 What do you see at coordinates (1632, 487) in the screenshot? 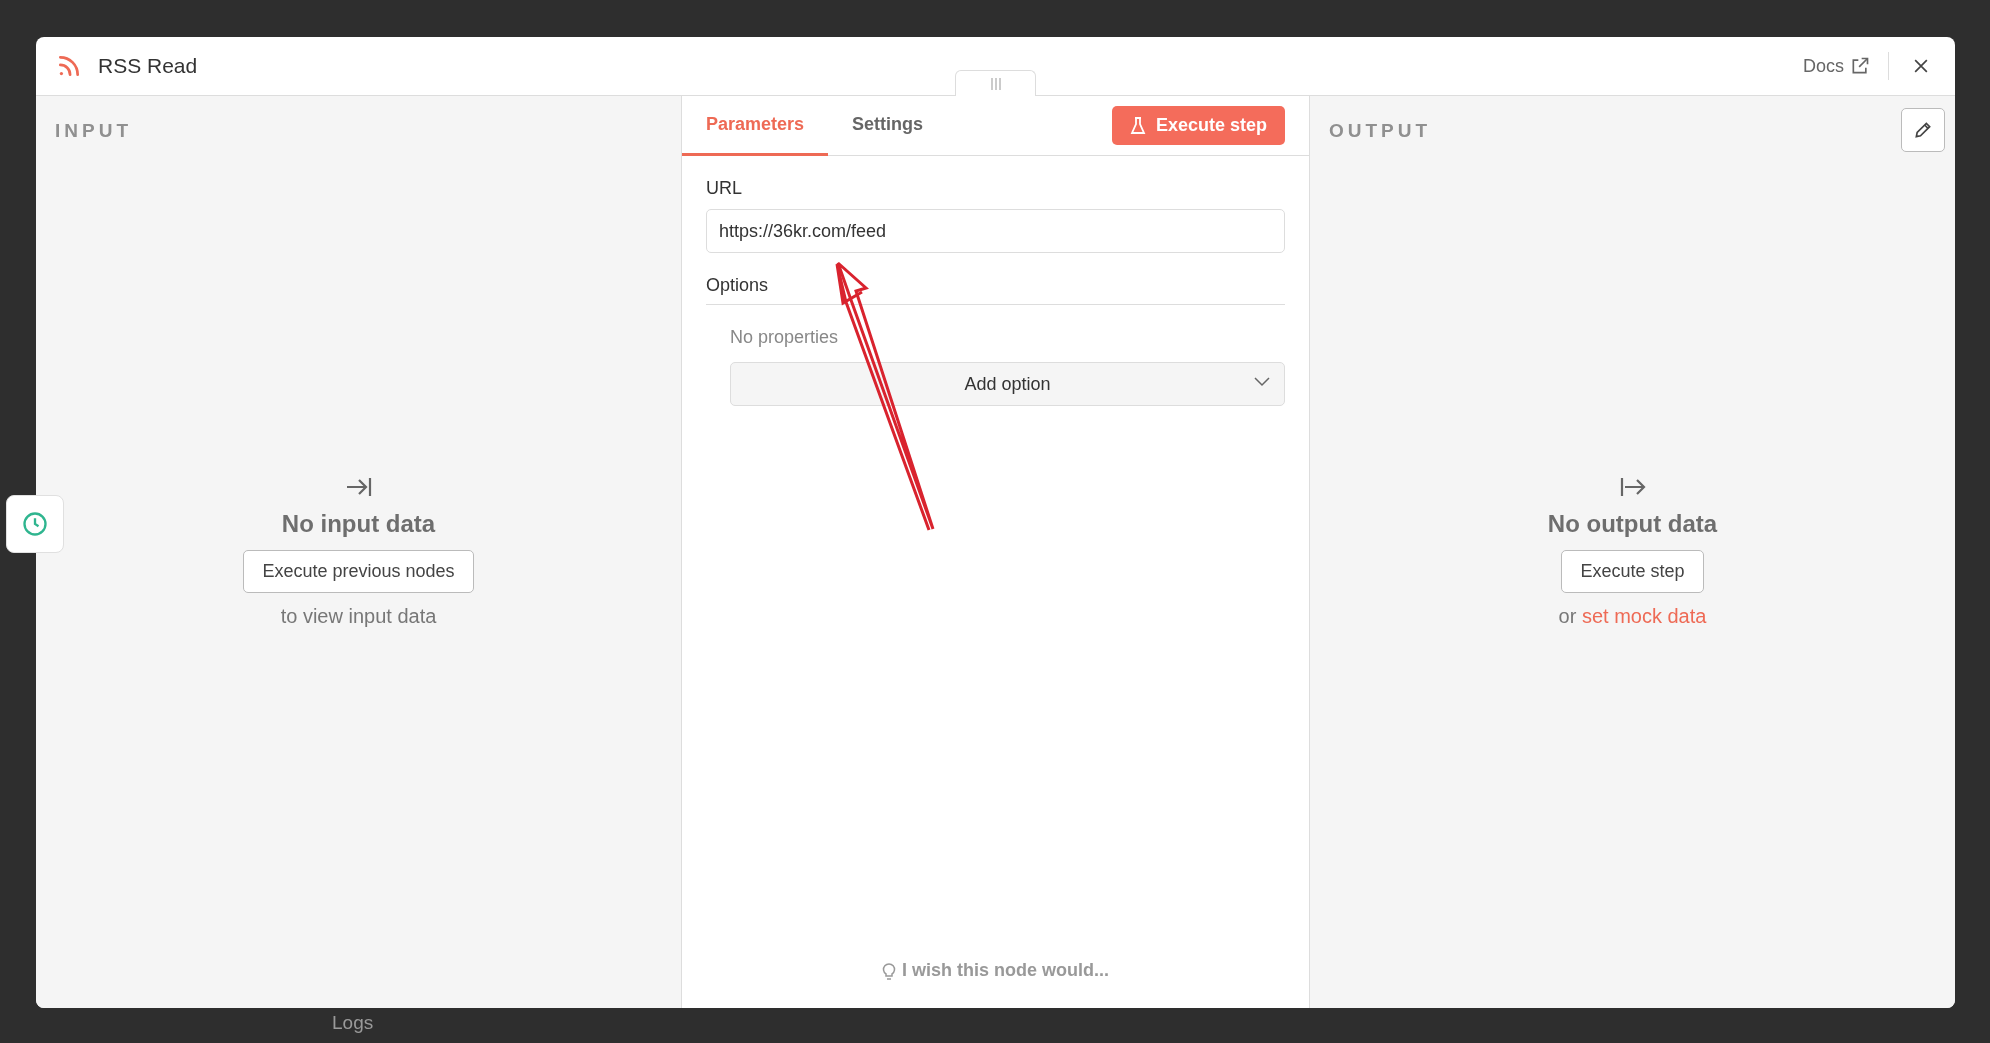
I see `arrow-from-line-icon` at bounding box center [1632, 487].